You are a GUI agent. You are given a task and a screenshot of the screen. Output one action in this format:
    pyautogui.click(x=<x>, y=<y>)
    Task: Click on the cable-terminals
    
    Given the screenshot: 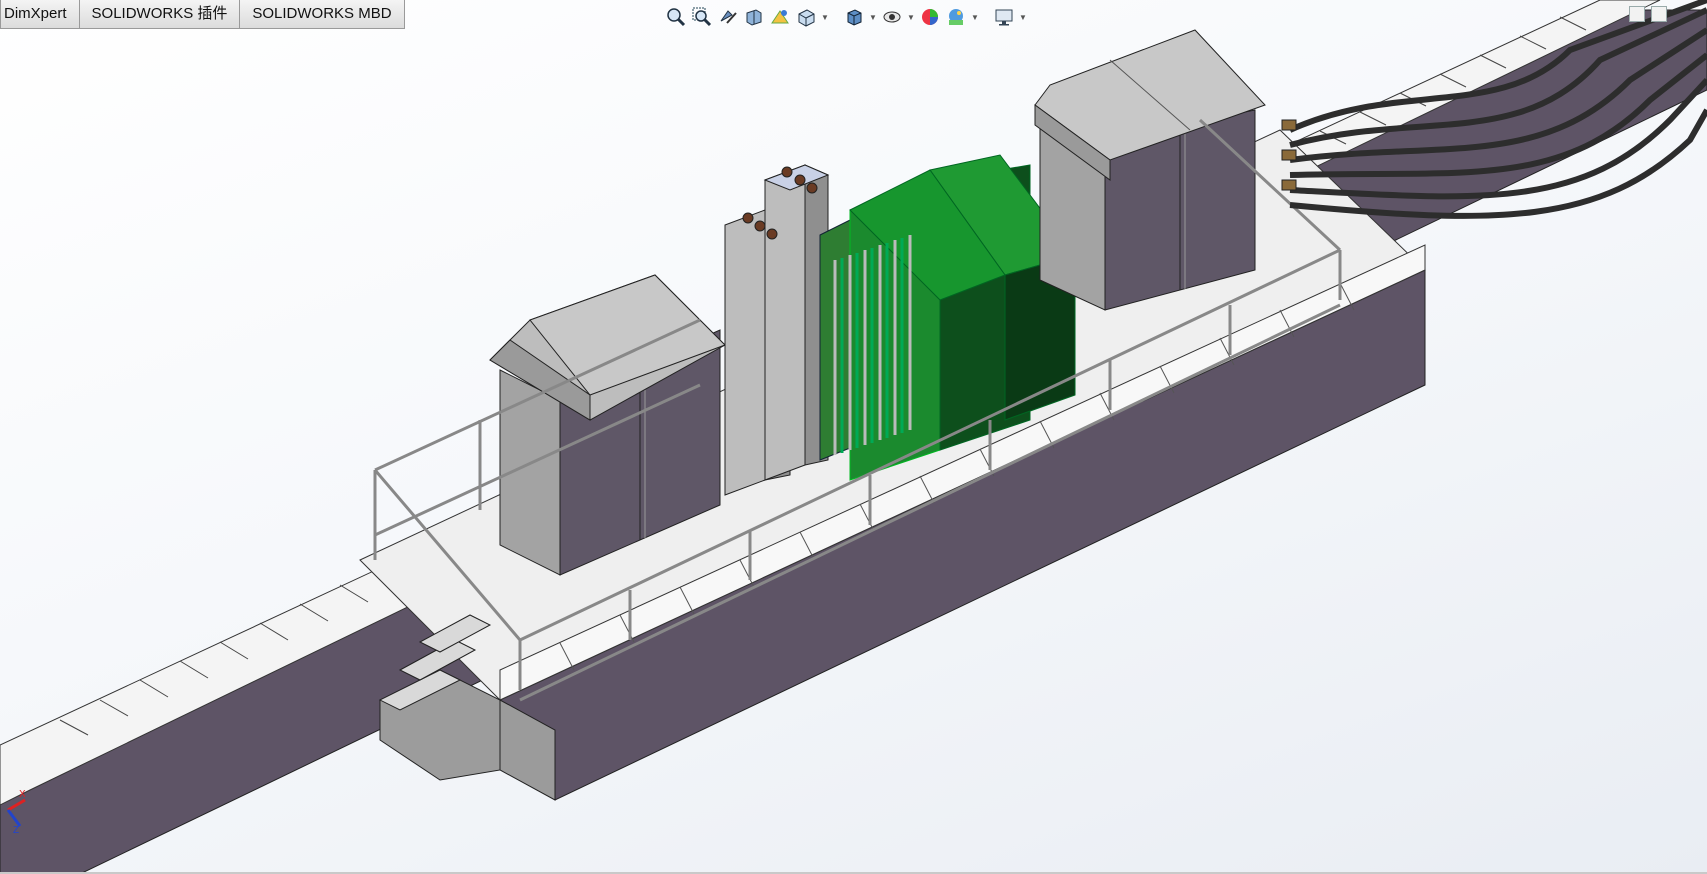 What is the action you would take?
    pyautogui.click(x=1289, y=155)
    